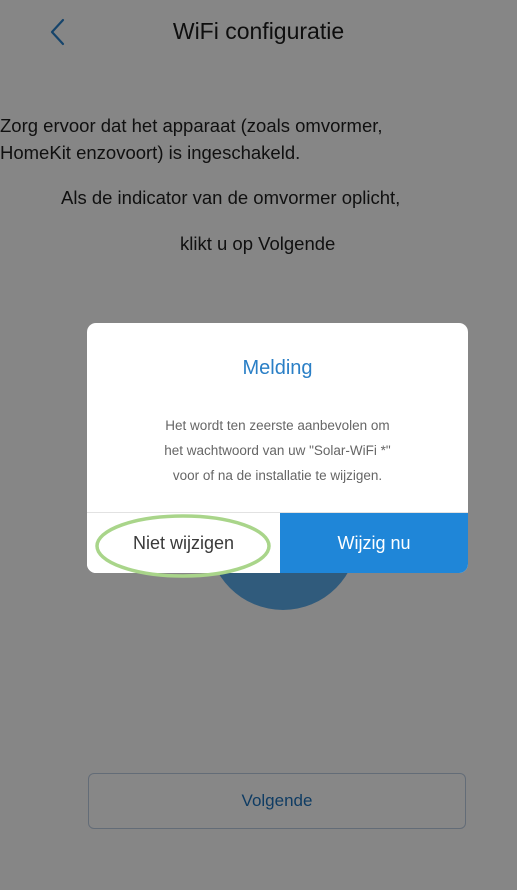 The height and width of the screenshot is (890, 517). Describe the element at coordinates (183, 543) in the screenshot. I see `dont-change-button: Niet wijzigen` at that location.